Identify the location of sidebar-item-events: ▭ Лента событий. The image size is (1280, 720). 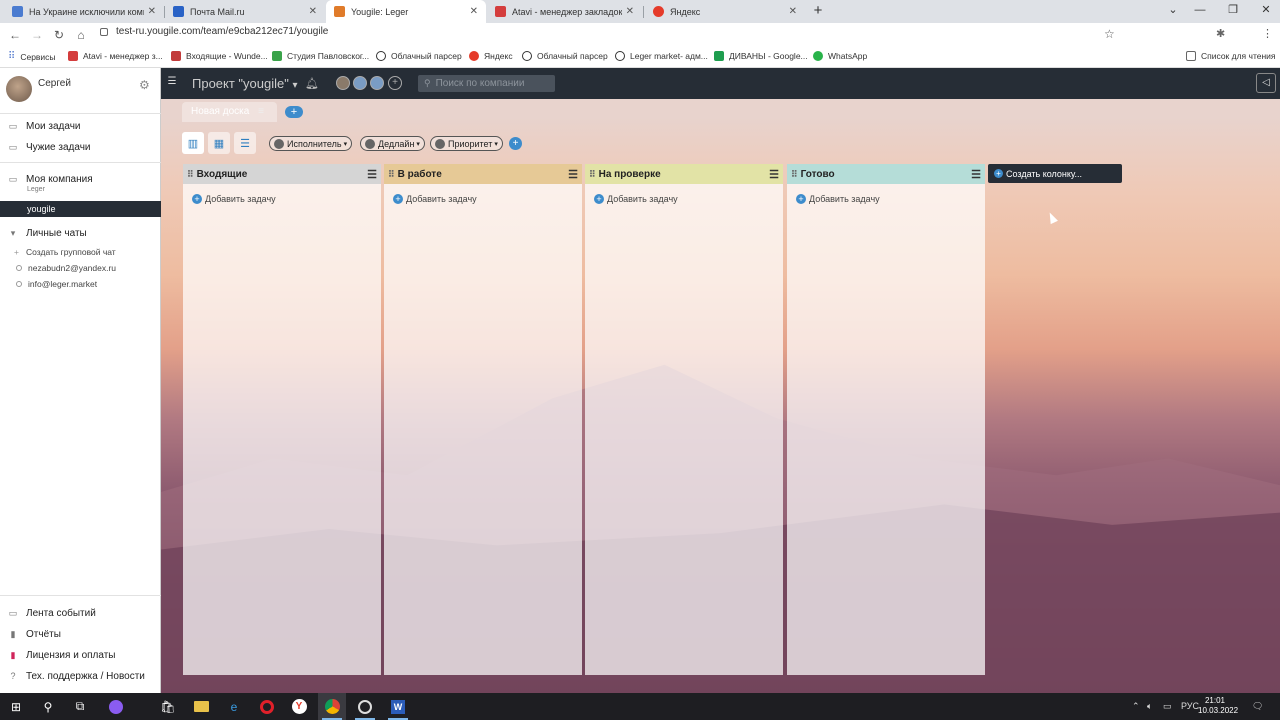
(80, 613).